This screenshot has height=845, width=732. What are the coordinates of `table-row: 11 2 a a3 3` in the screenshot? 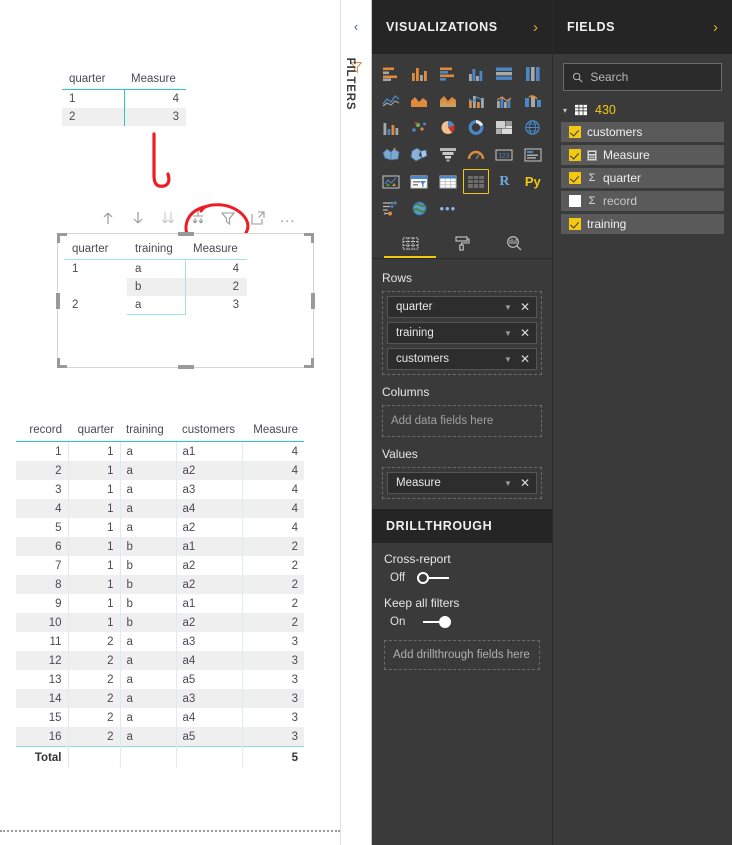 It's located at (160, 641).